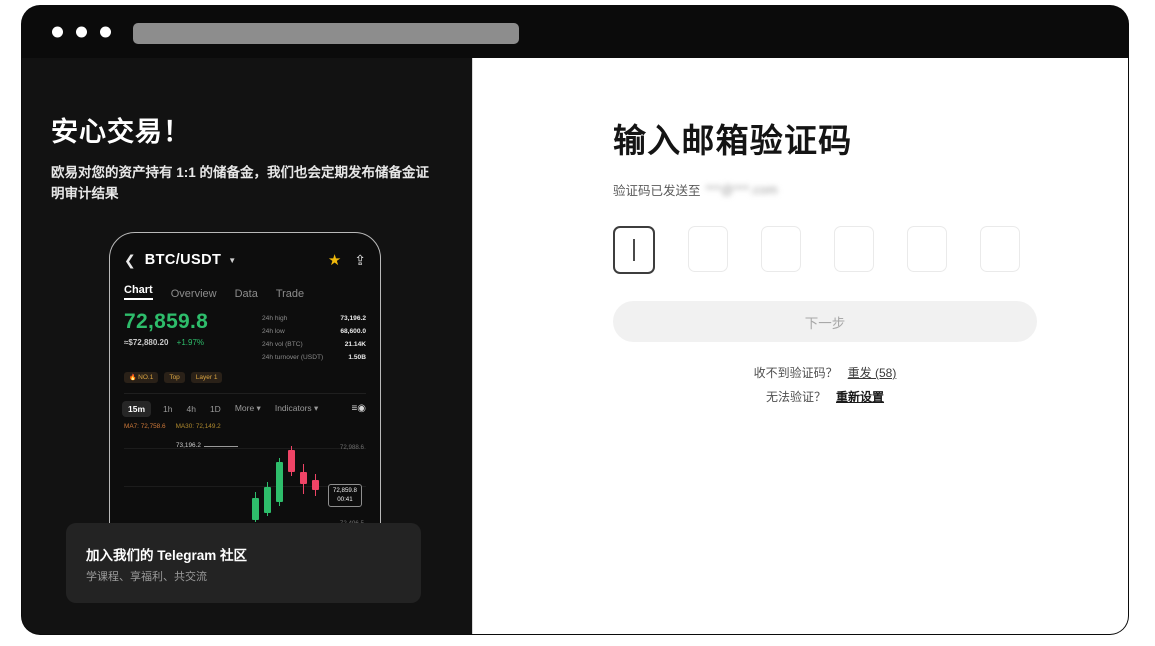 The height and width of the screenshot is (646, 1155). I want to click on share-icon: ⇪, so click(360, 260).